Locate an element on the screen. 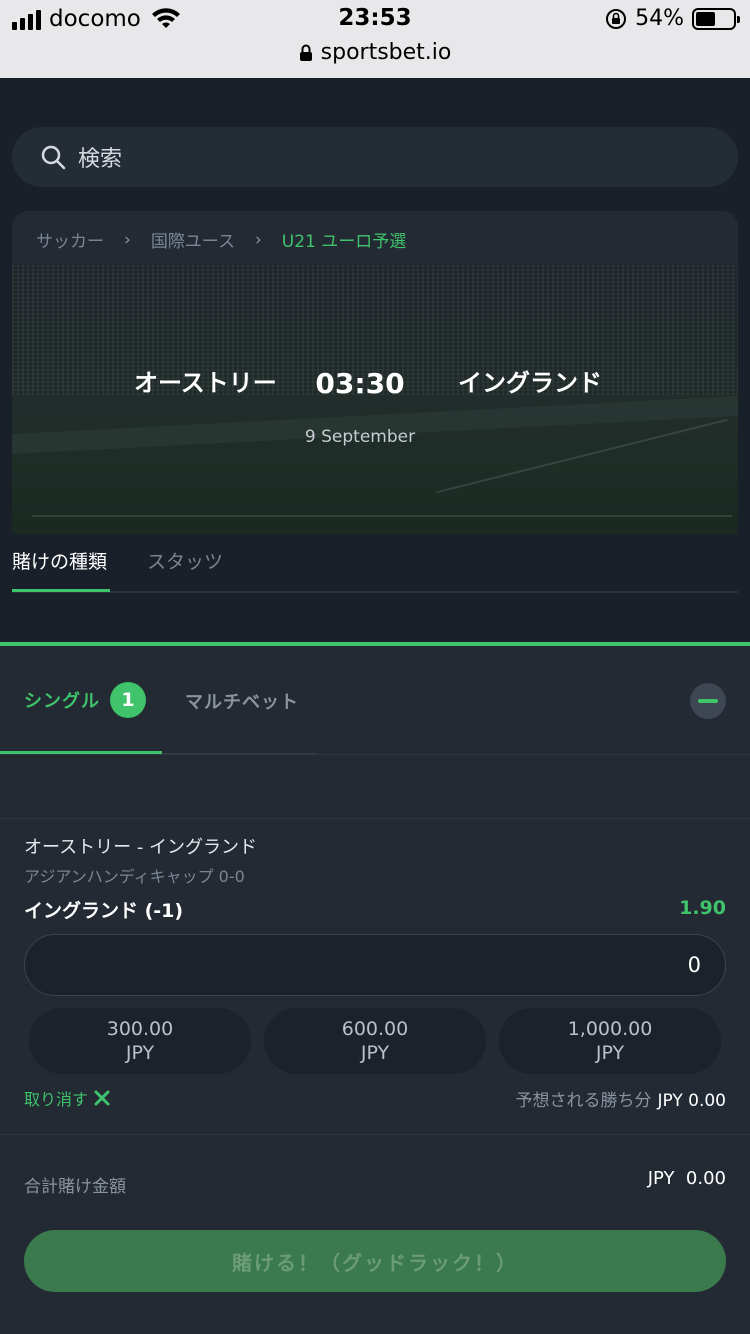 The width and height of the screenshot is (750, 1334). search-placeholder: 検索 is located at coordinates (100, 159).